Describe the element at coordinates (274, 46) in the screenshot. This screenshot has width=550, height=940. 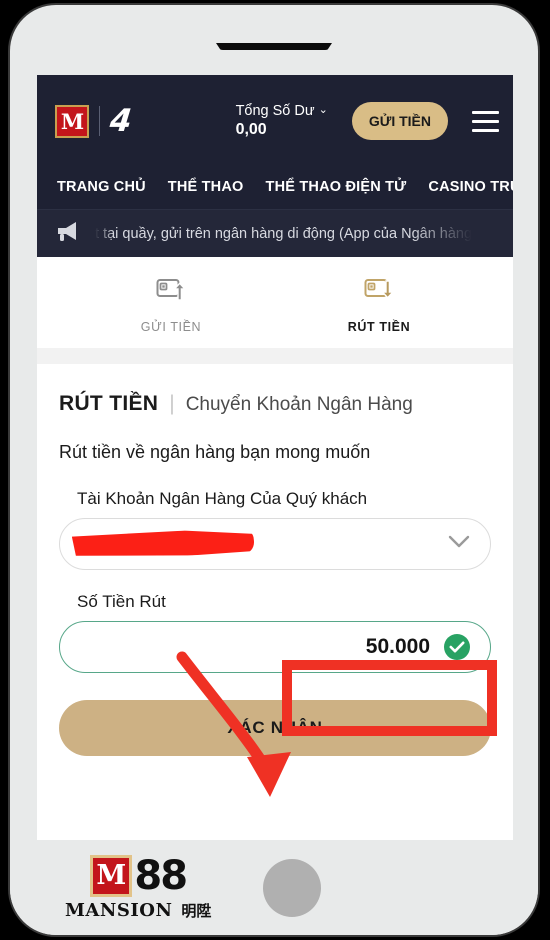
I see `phone-speaker` at that location.